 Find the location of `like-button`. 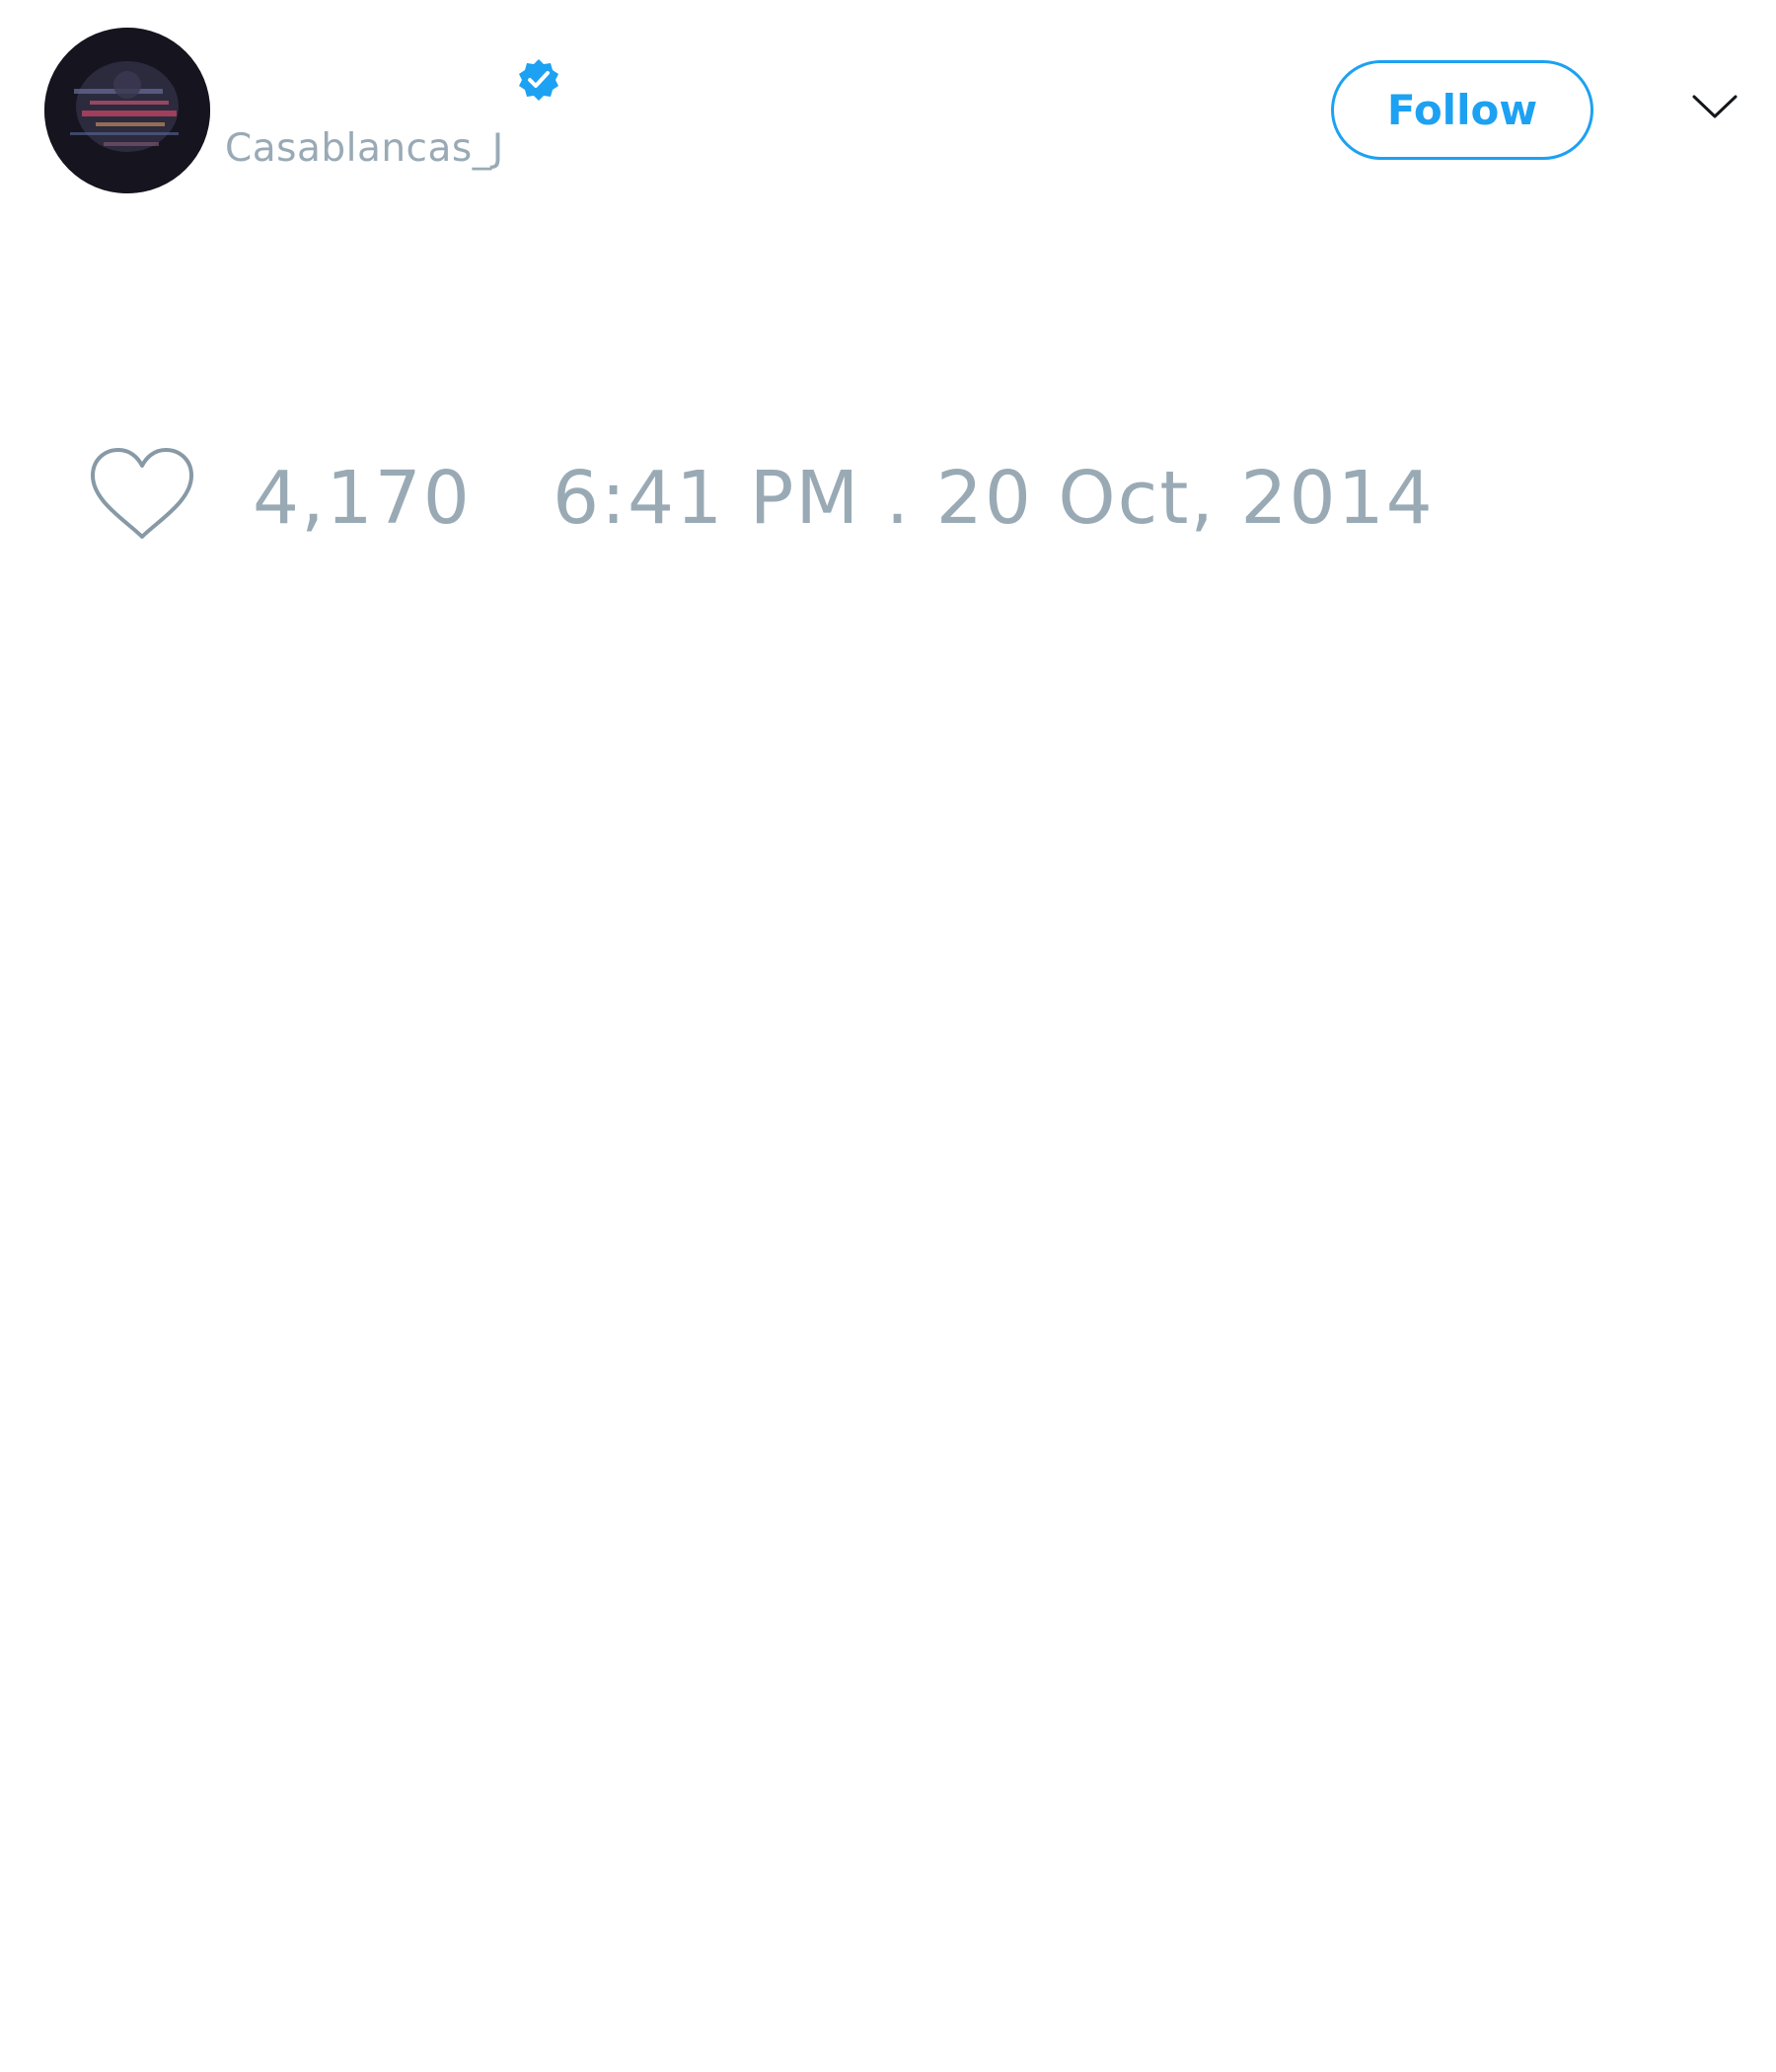

like-button is located at coordinates (142, 496).